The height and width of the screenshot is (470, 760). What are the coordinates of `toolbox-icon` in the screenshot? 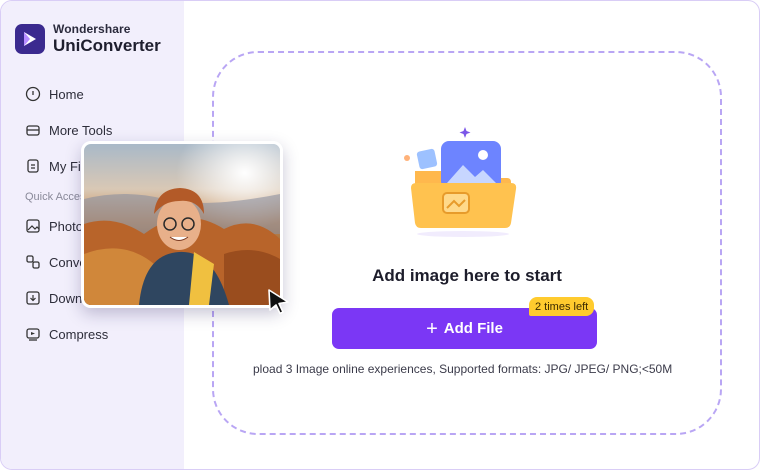 It's located at (33, 130).